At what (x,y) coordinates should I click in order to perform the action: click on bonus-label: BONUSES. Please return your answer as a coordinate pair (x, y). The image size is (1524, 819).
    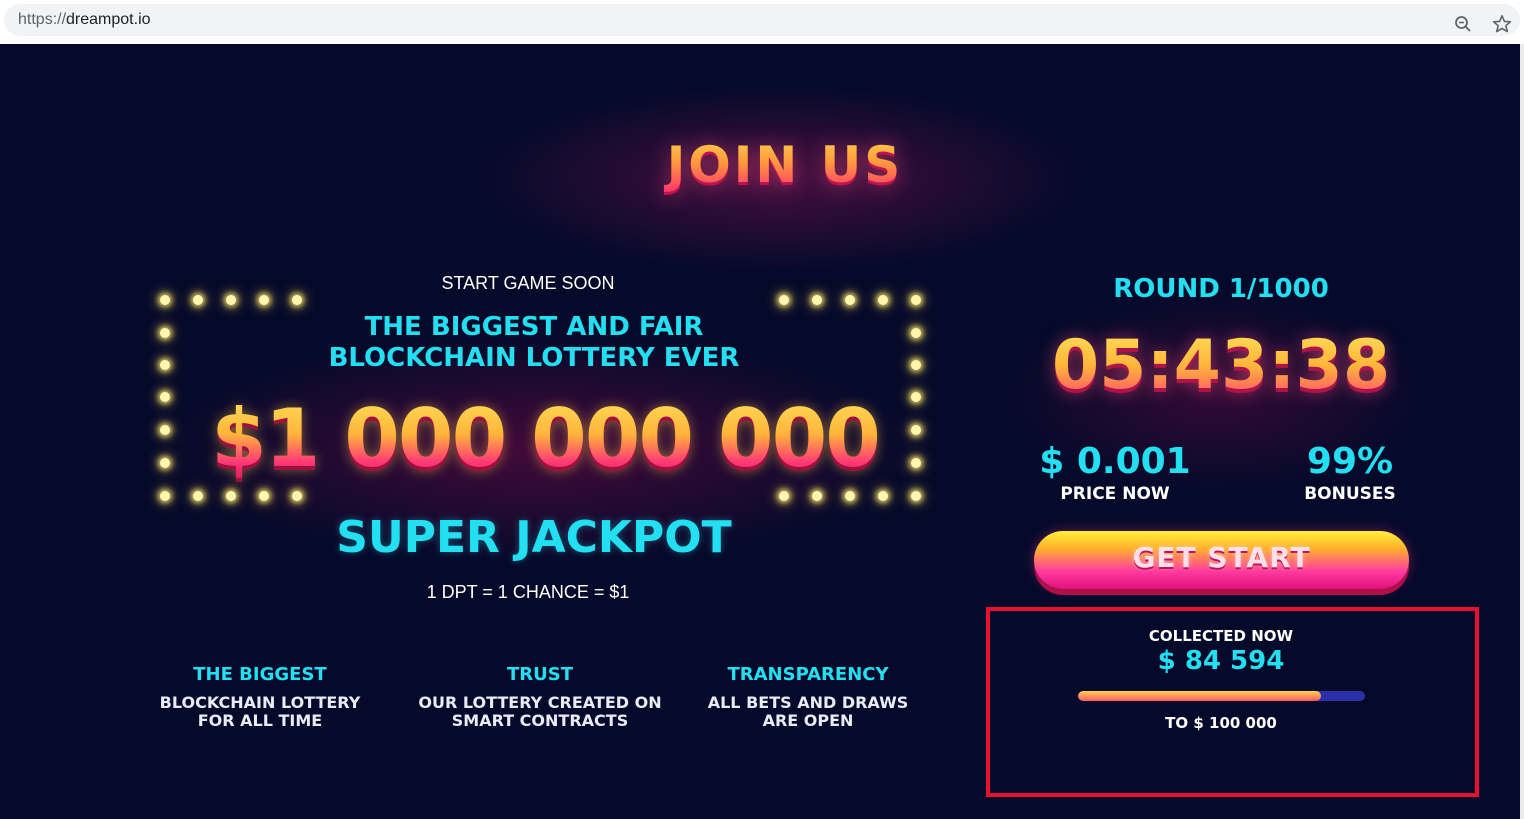
    Looking at the image, I should click on (1350, 494).